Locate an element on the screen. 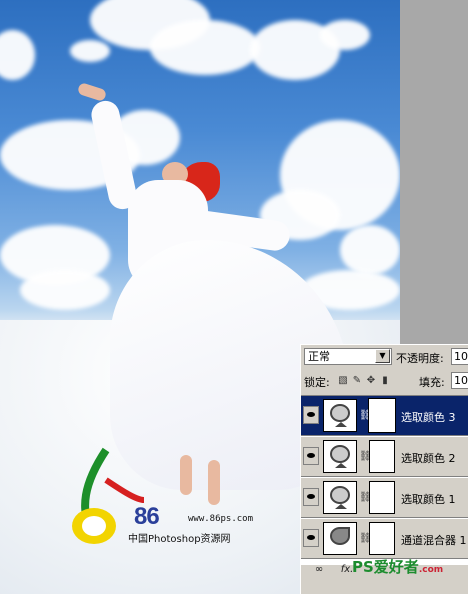 The height and width of the screenshot is (594, 468). site-name: PS爱好者 is located at coordinates (385, 567).